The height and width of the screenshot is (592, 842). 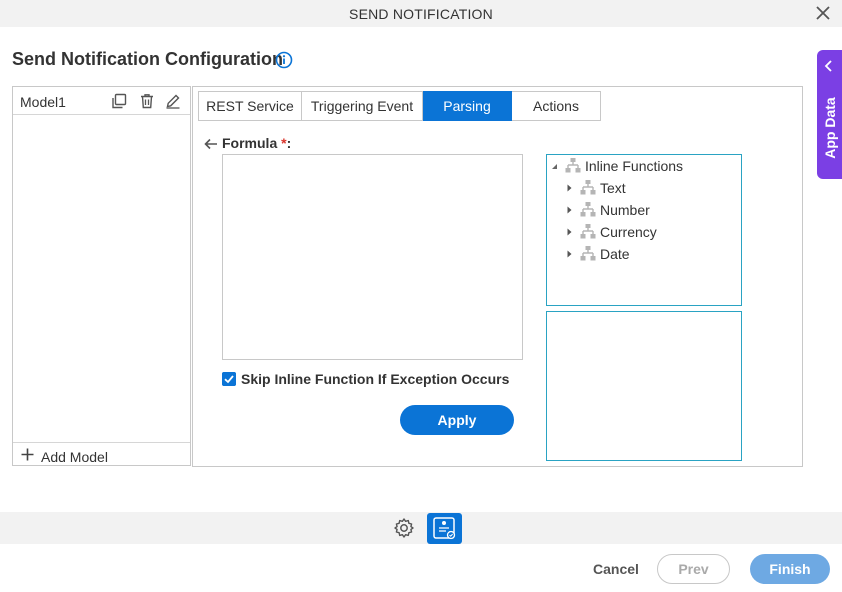 I want to click on window-title: SEND NOTIFICATION, so click(x=421, y=14).